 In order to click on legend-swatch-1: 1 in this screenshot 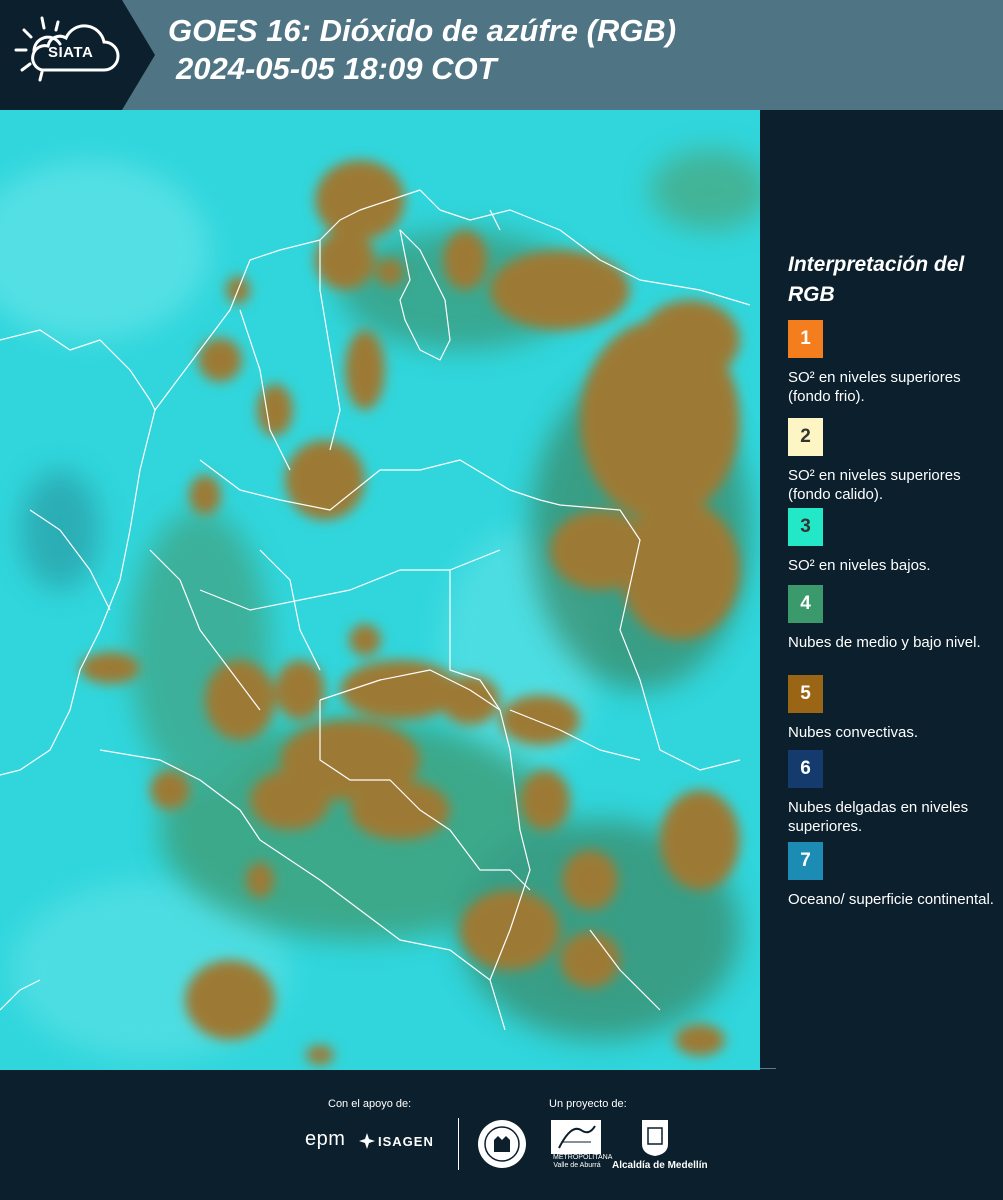, I will do `click(805, 339)`.